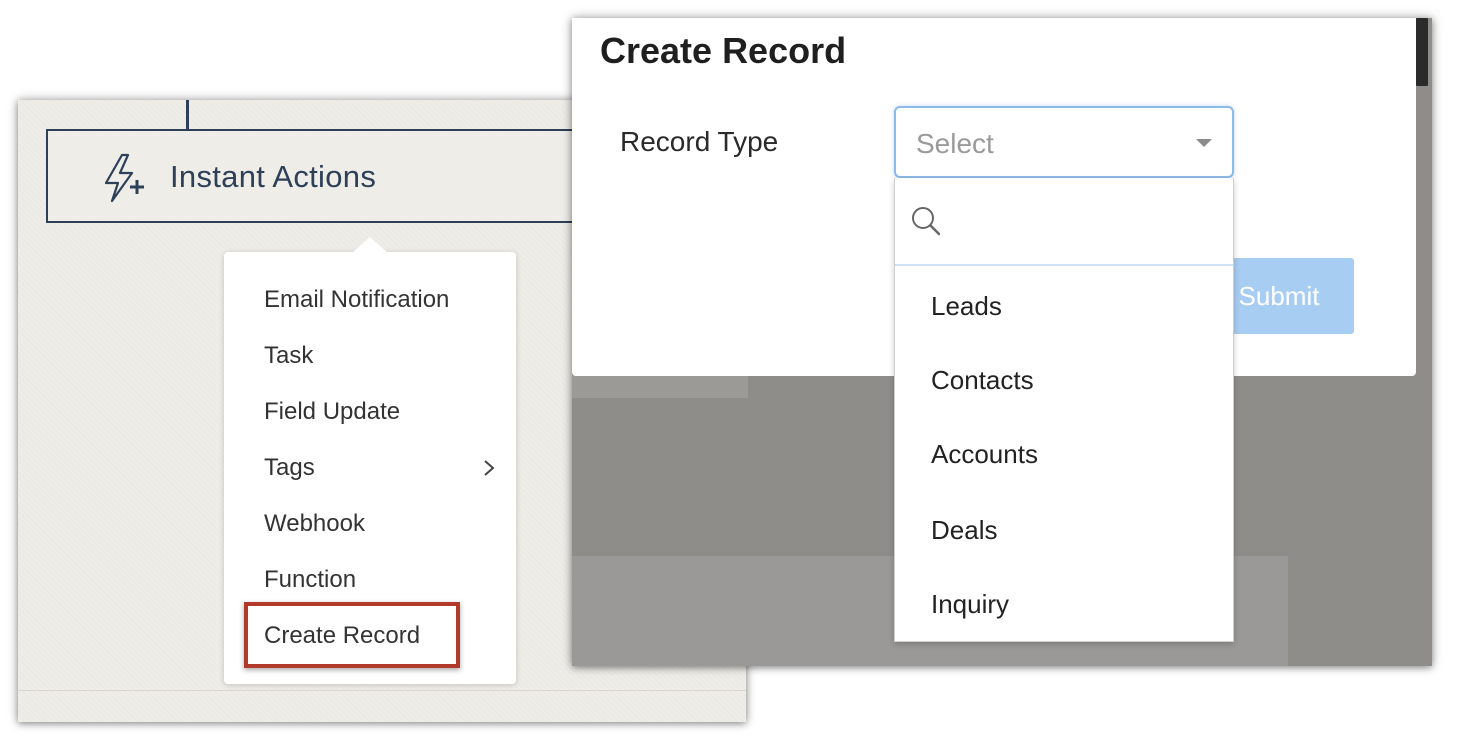  Describe the element at coordinates (926, 221) in the screenshot. I see `search-icon` at that location.